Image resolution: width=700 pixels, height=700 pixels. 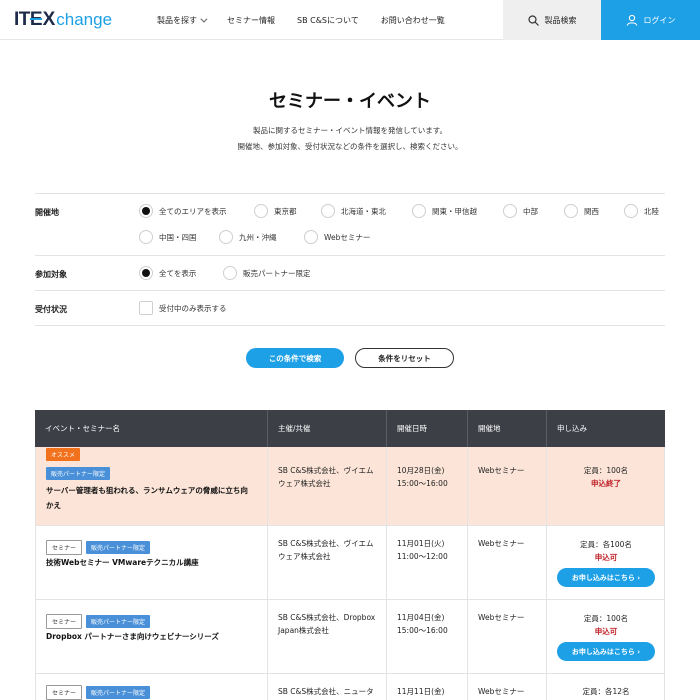 What do you see at coordinates (132, 636) in the screenshot?
I see `event-title-link: Dropbox パートナーさま向けウェビナーシリーズ` at bounding box center [132, 636].